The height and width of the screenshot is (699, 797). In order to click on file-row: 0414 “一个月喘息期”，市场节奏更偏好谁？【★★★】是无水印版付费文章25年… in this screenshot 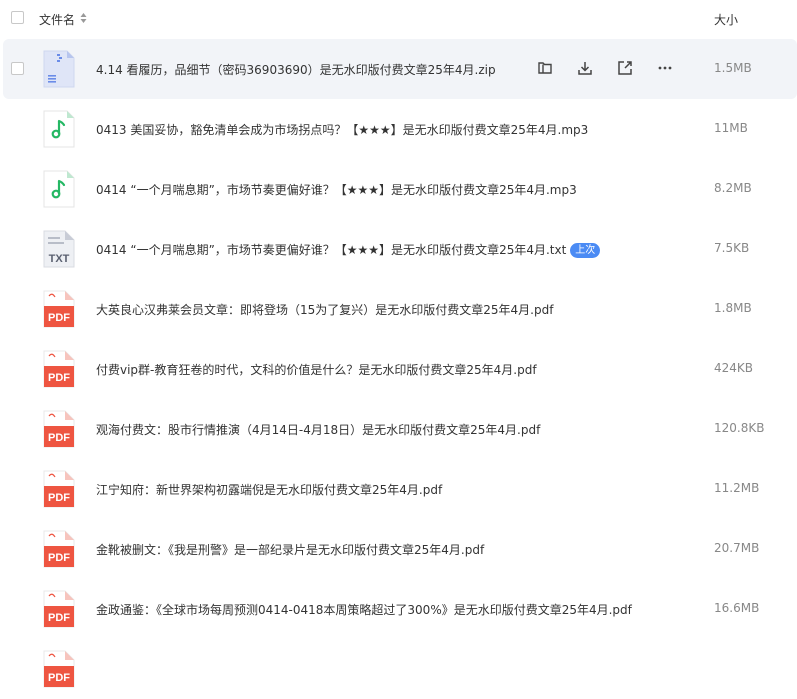, I will do `click(398, 189)`.